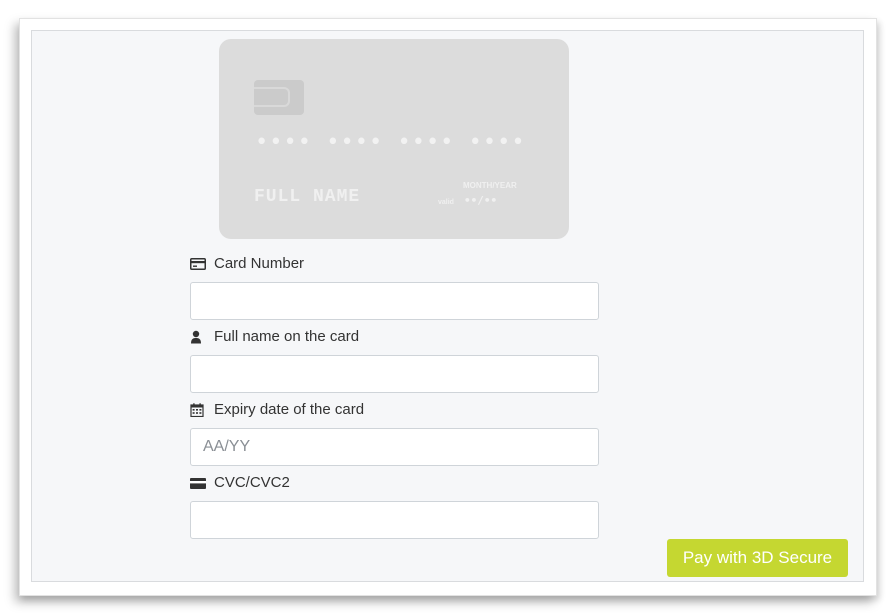  Describe the element at coordinates (481, 200) in the screenshot. I see `card-preview-expiry-value: ••/••` at that location.